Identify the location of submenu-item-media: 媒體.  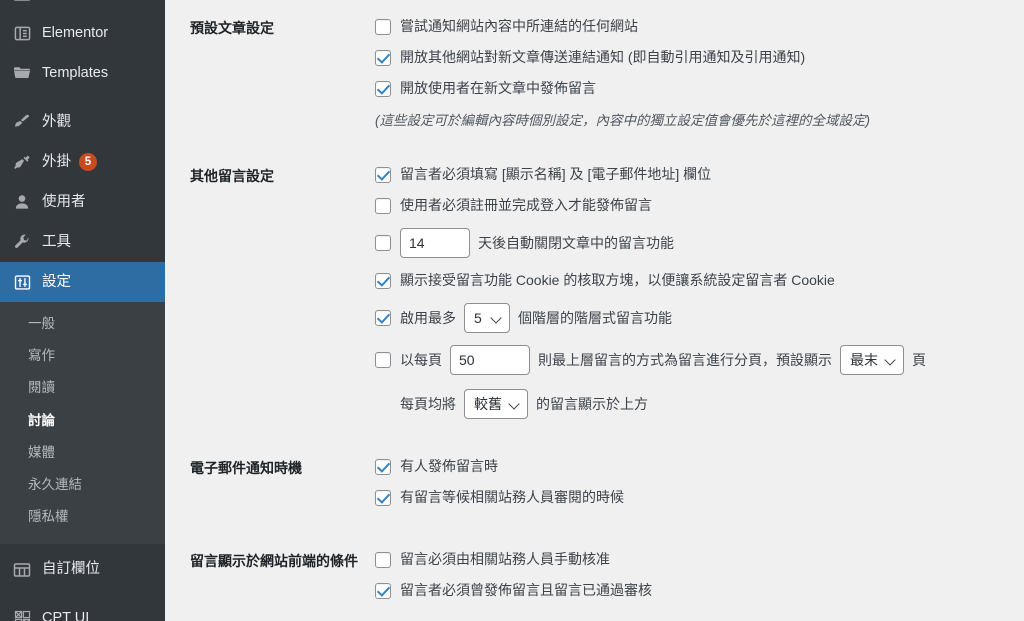
(82, 453).